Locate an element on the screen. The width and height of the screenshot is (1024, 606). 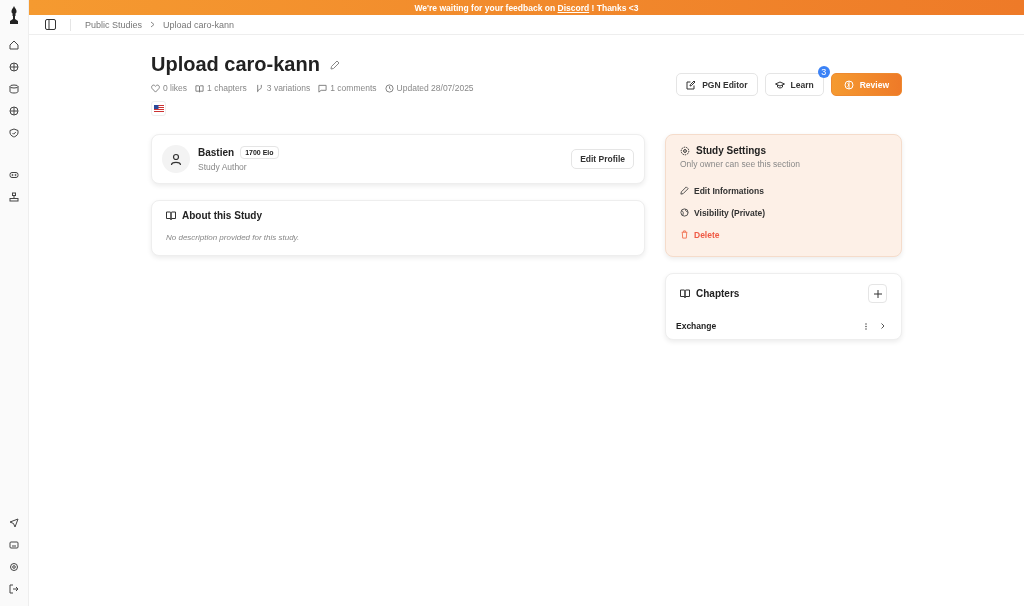
sidebar-toggle-icon is located at coordinates (50, 24).